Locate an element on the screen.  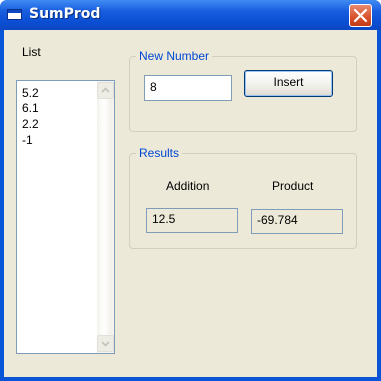
close-icon is located at coordinates (360, 15).